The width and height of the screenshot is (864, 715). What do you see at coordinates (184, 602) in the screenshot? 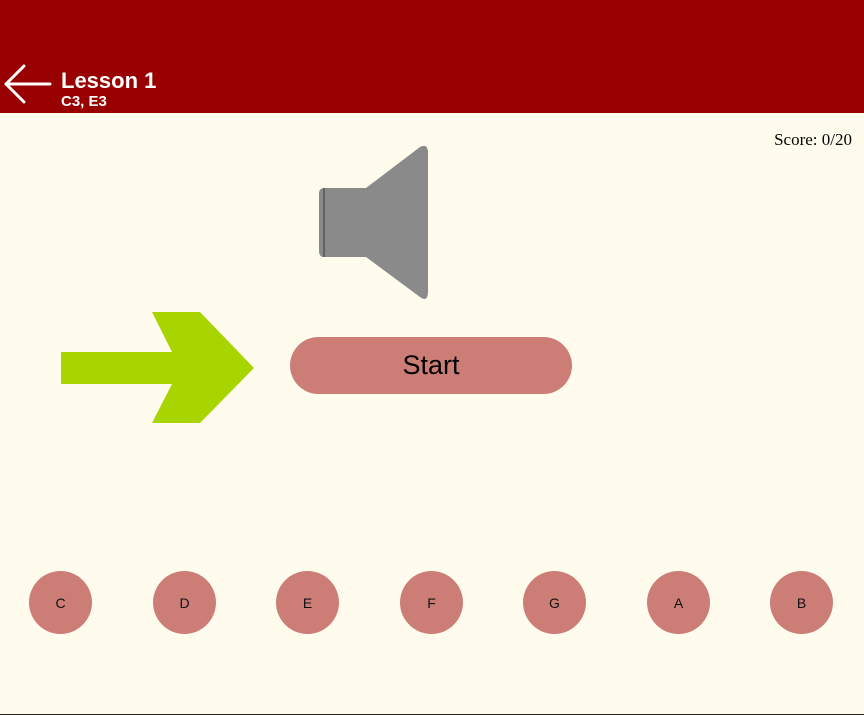
I see `note-button-d: D` at bounding box center [184, 602].